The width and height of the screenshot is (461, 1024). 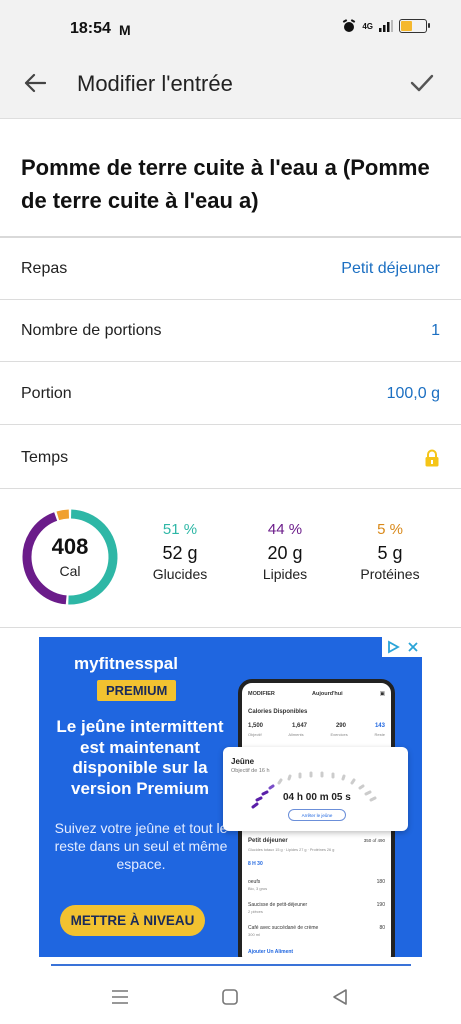 I want to click on macro-protein: 5 % 5 g Protéines, so click(x=390, y=551).